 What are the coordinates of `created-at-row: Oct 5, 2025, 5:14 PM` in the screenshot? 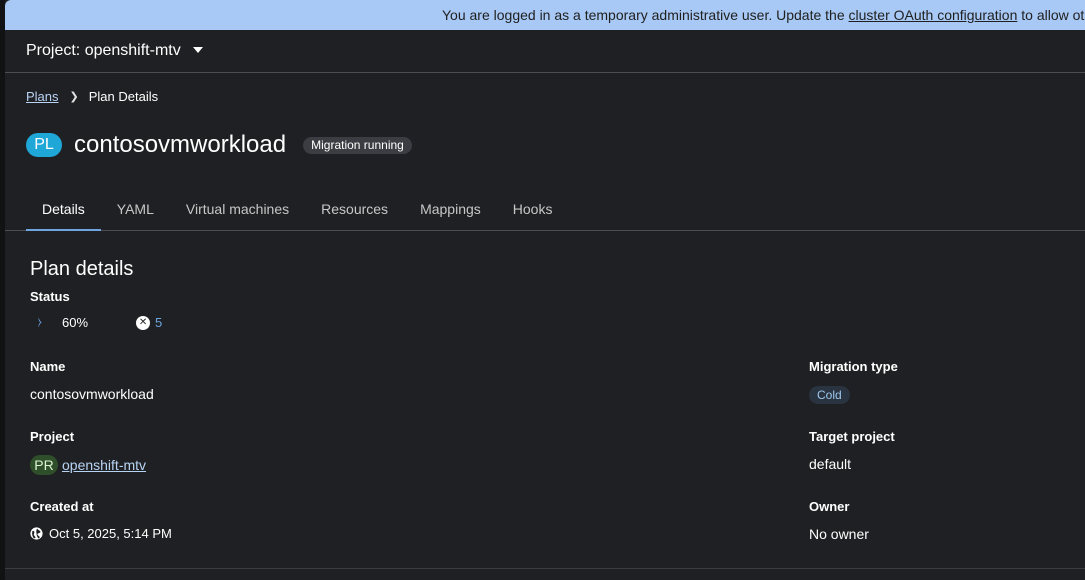 It's located at (101, 533).